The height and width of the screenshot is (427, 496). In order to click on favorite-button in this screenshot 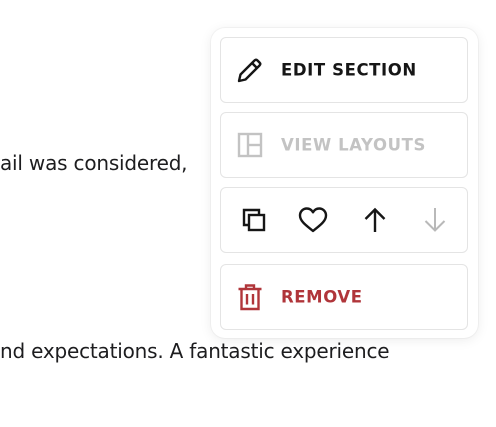, I will do `click(313, 220)`.